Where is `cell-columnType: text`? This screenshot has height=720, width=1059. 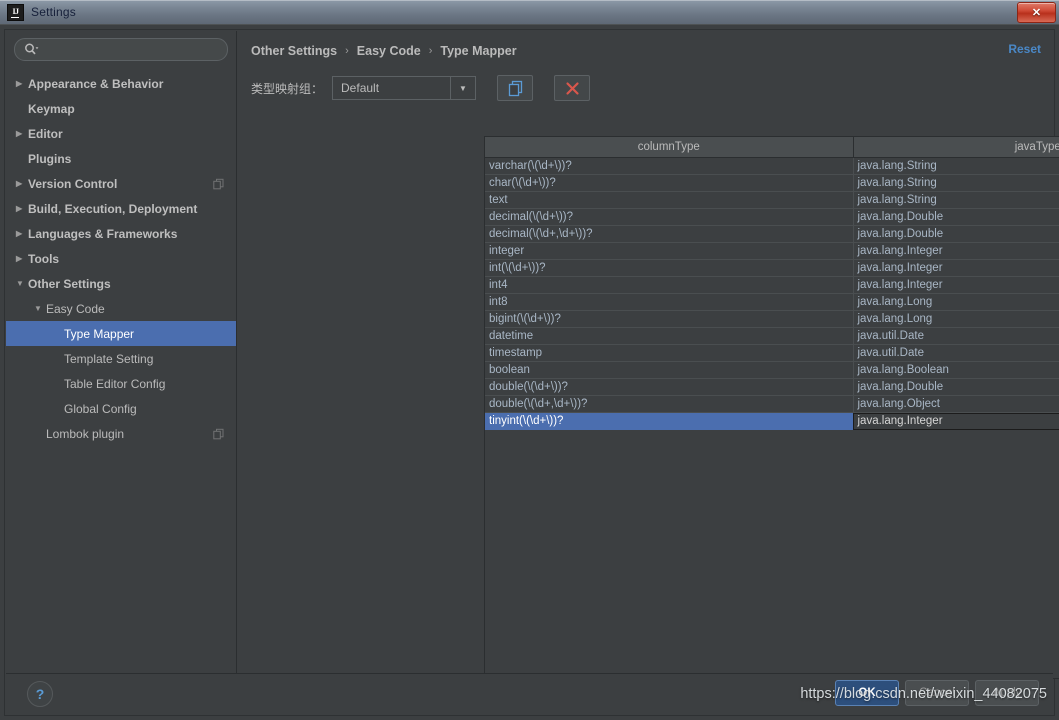
cell-columnType: text is located at coordinates (669, 200).